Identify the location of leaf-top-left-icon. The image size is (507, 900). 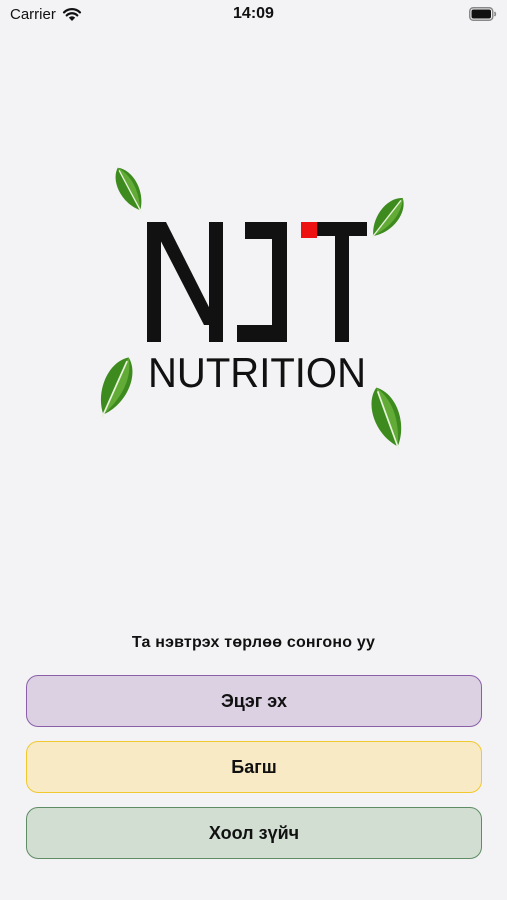
(129, 191).